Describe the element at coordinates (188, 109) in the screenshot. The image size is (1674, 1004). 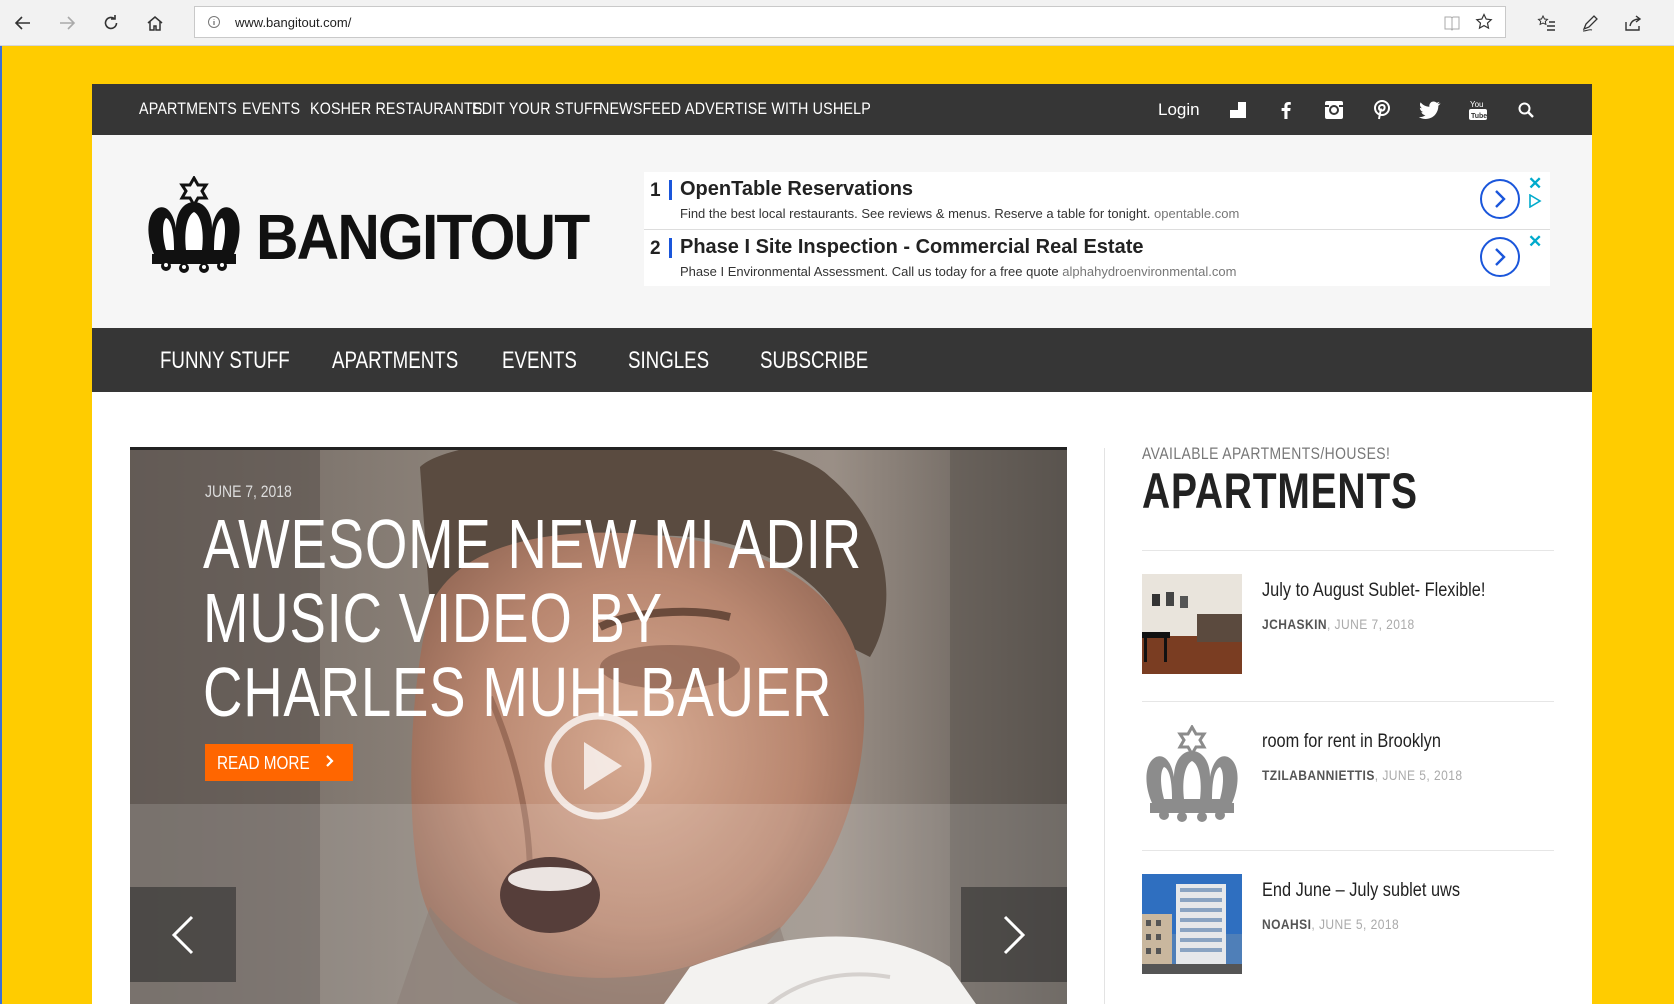
I see `top-nav-apartments: APARTMENTS` at that location.